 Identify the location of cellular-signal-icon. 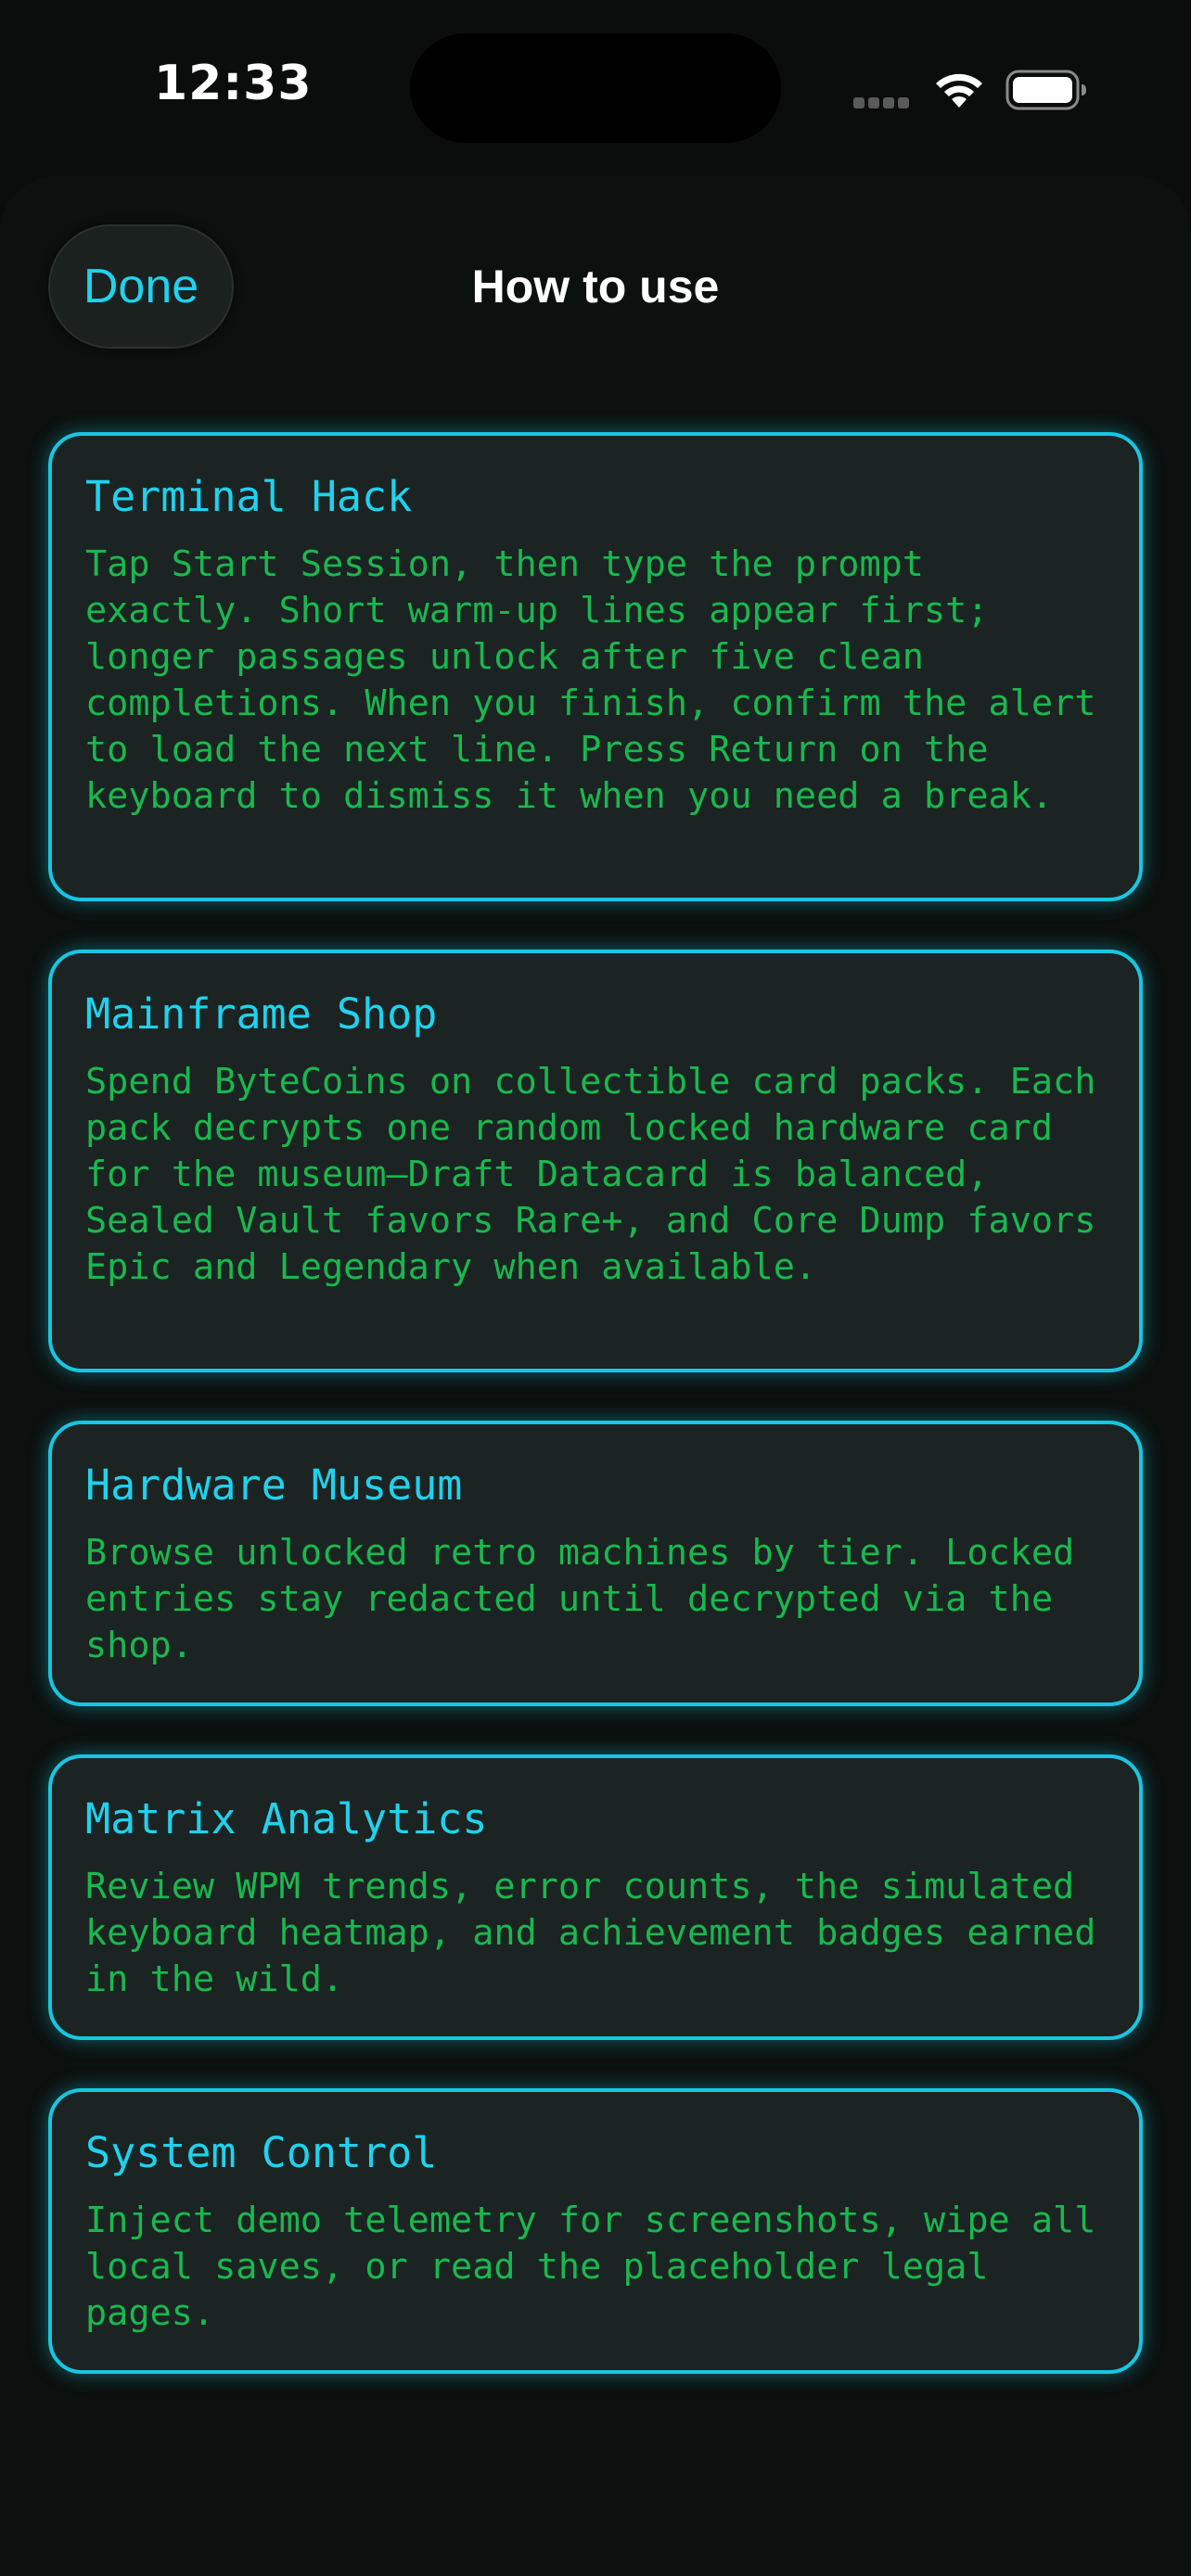
(883, 102).